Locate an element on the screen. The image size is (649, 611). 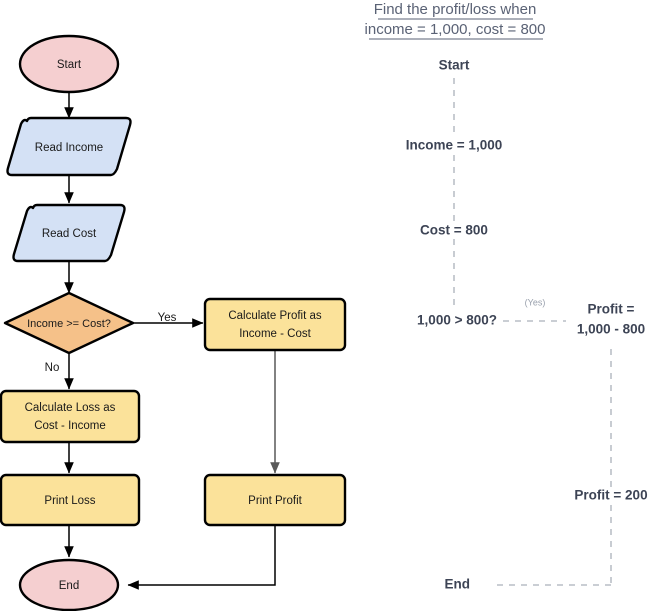
node-start: Start is located at coordinates (69, 64).